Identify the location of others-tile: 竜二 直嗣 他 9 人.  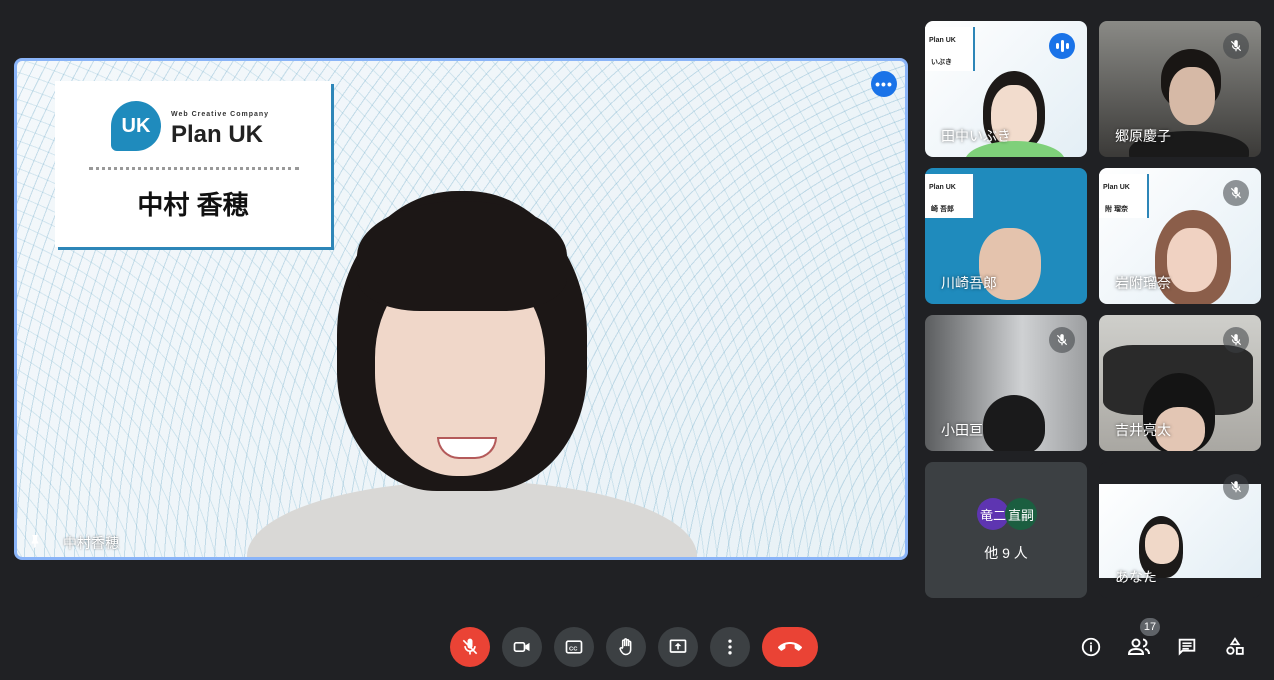
(1006, 530).